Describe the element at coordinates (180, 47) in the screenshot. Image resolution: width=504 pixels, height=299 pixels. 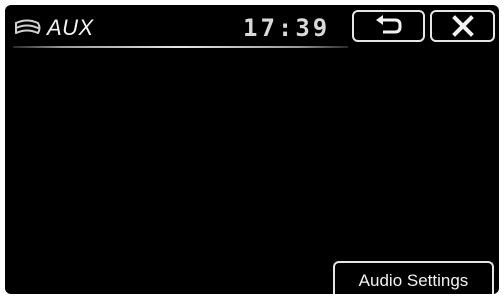
I see `header-divider` at that location.